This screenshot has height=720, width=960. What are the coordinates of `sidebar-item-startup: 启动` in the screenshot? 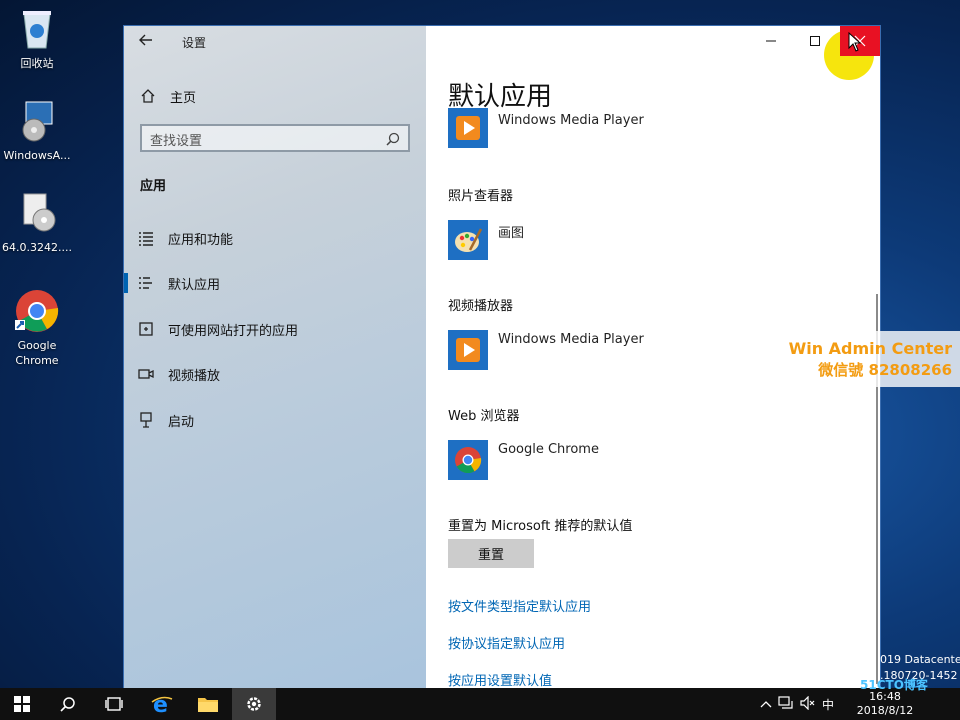 It's located at (275, 420).